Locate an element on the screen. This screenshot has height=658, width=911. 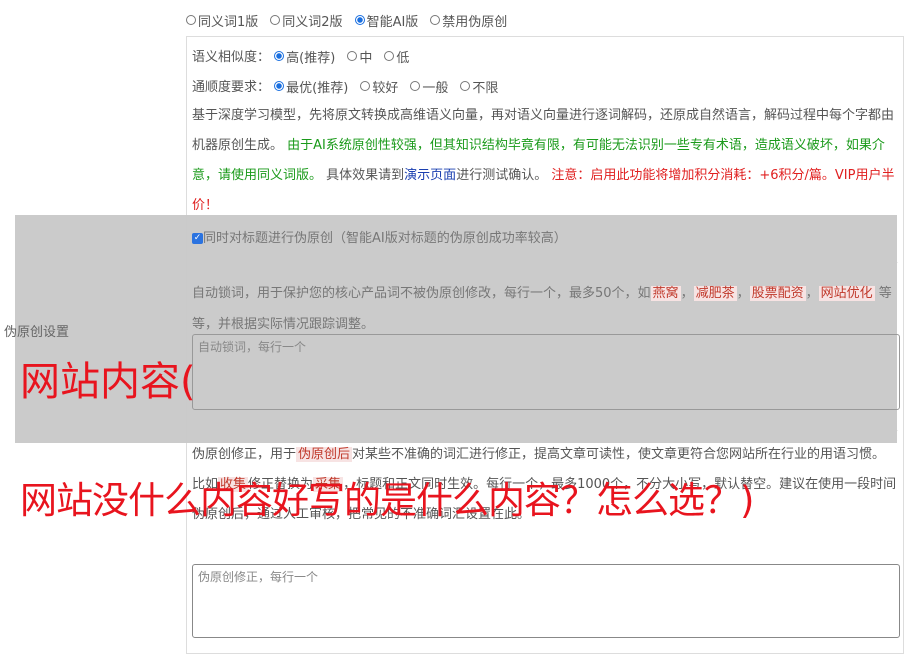
description-effect-suffix: 进行测试确认。 is located at coordinates (502, 175).